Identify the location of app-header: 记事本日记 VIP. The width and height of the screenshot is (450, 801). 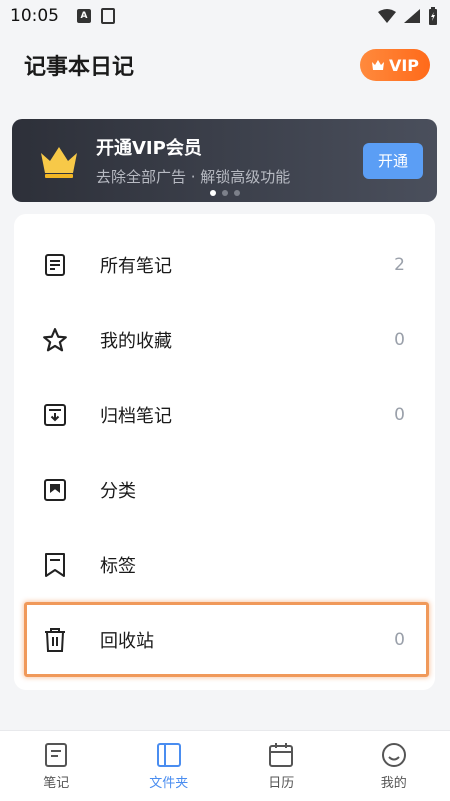
(225, 65).